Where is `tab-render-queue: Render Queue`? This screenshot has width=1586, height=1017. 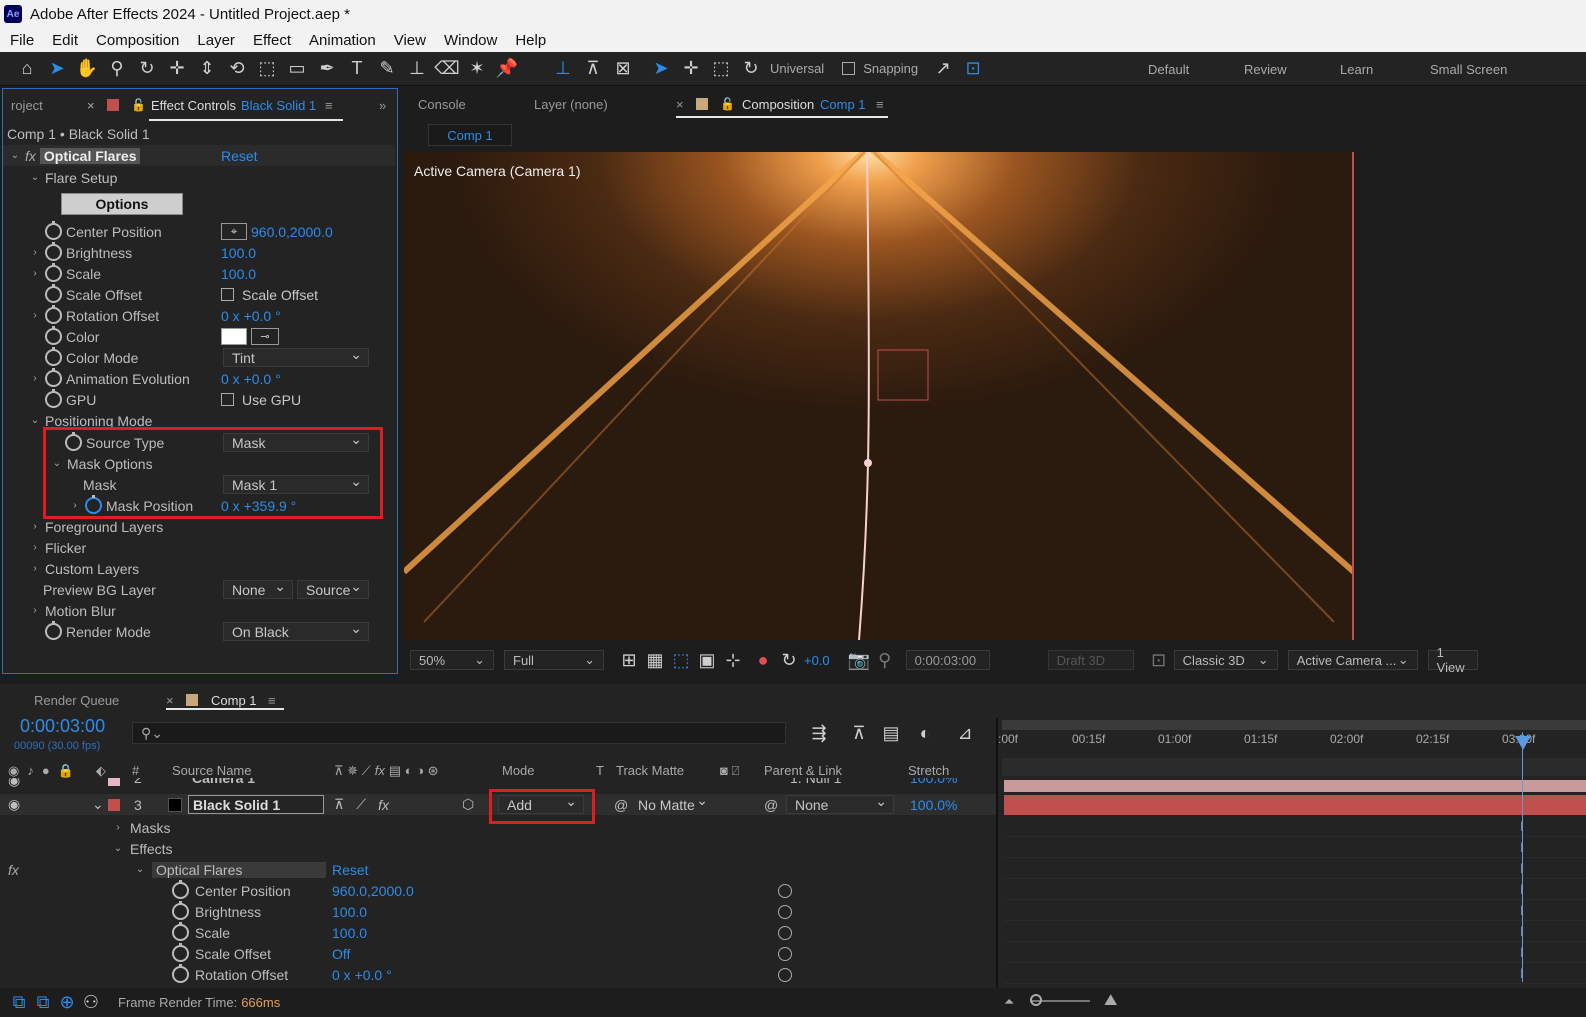
tab-render-queue: Render Queue is located at coordinates (76, 700).